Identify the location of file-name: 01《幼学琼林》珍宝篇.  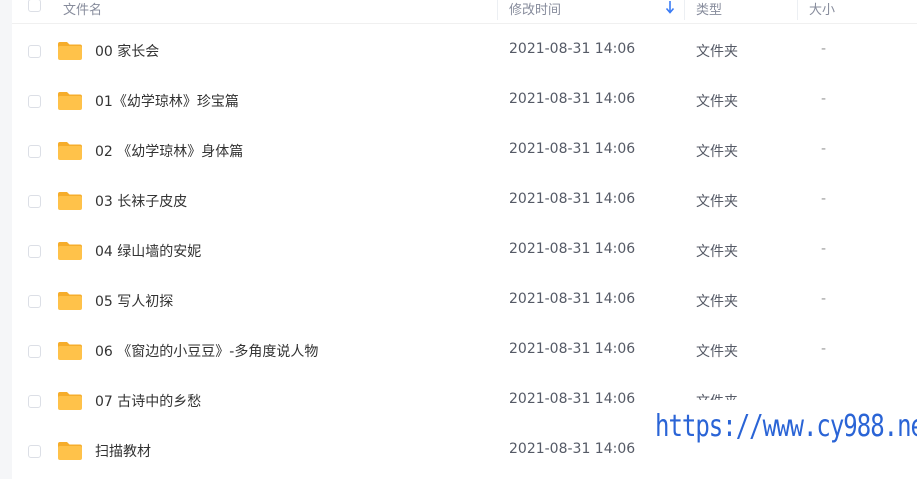
(167, 101).